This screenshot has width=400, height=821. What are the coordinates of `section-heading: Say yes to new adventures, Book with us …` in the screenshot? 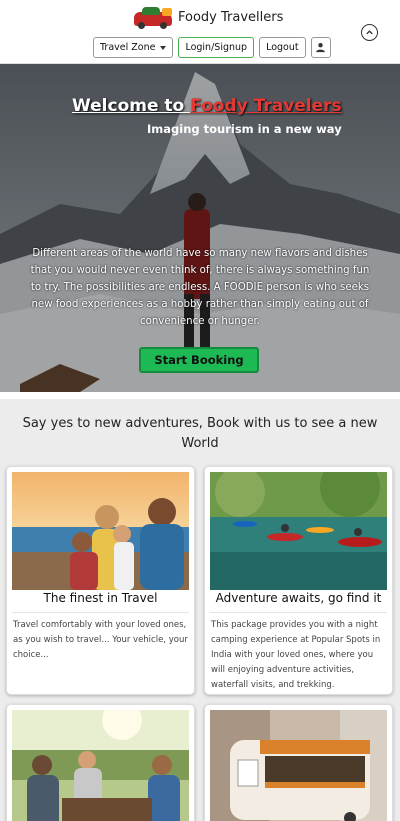 It's located at (200, 433).